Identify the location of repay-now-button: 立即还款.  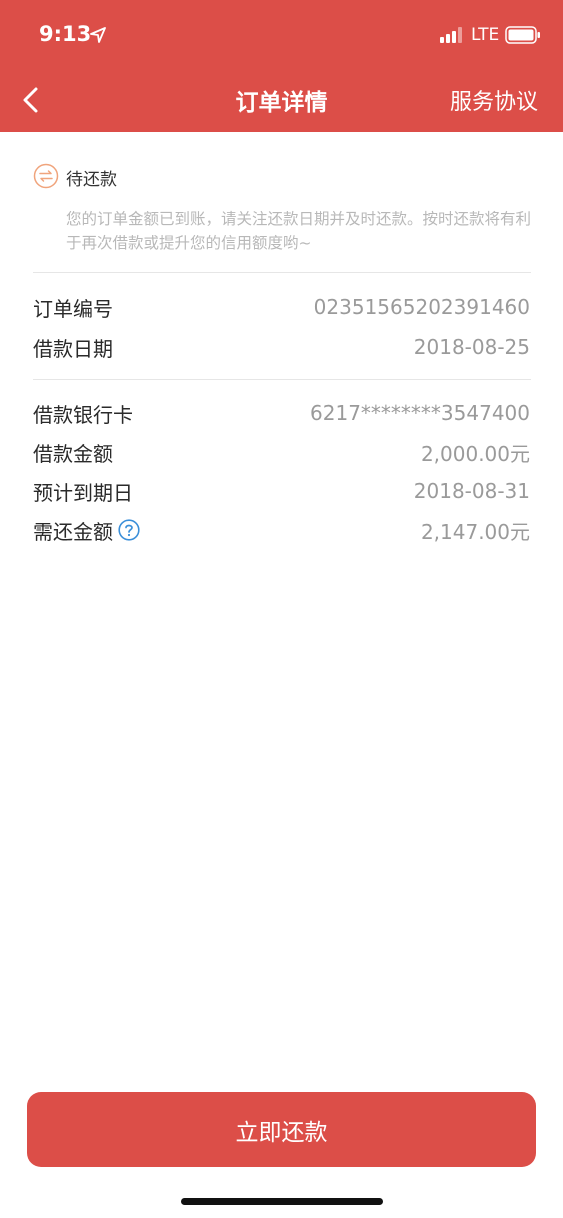
(281, 1129).